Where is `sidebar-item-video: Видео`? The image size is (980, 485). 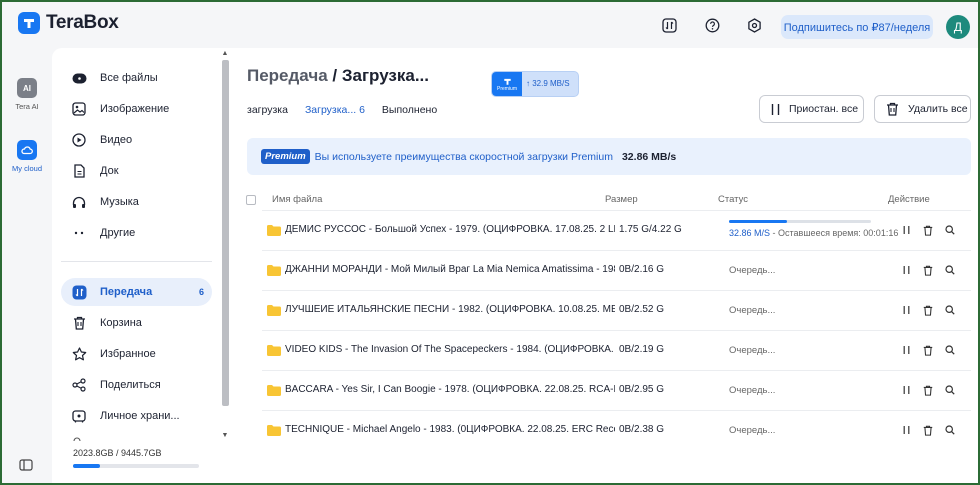 sidebar-item-video: Видео is located at coordinates (136, 140).